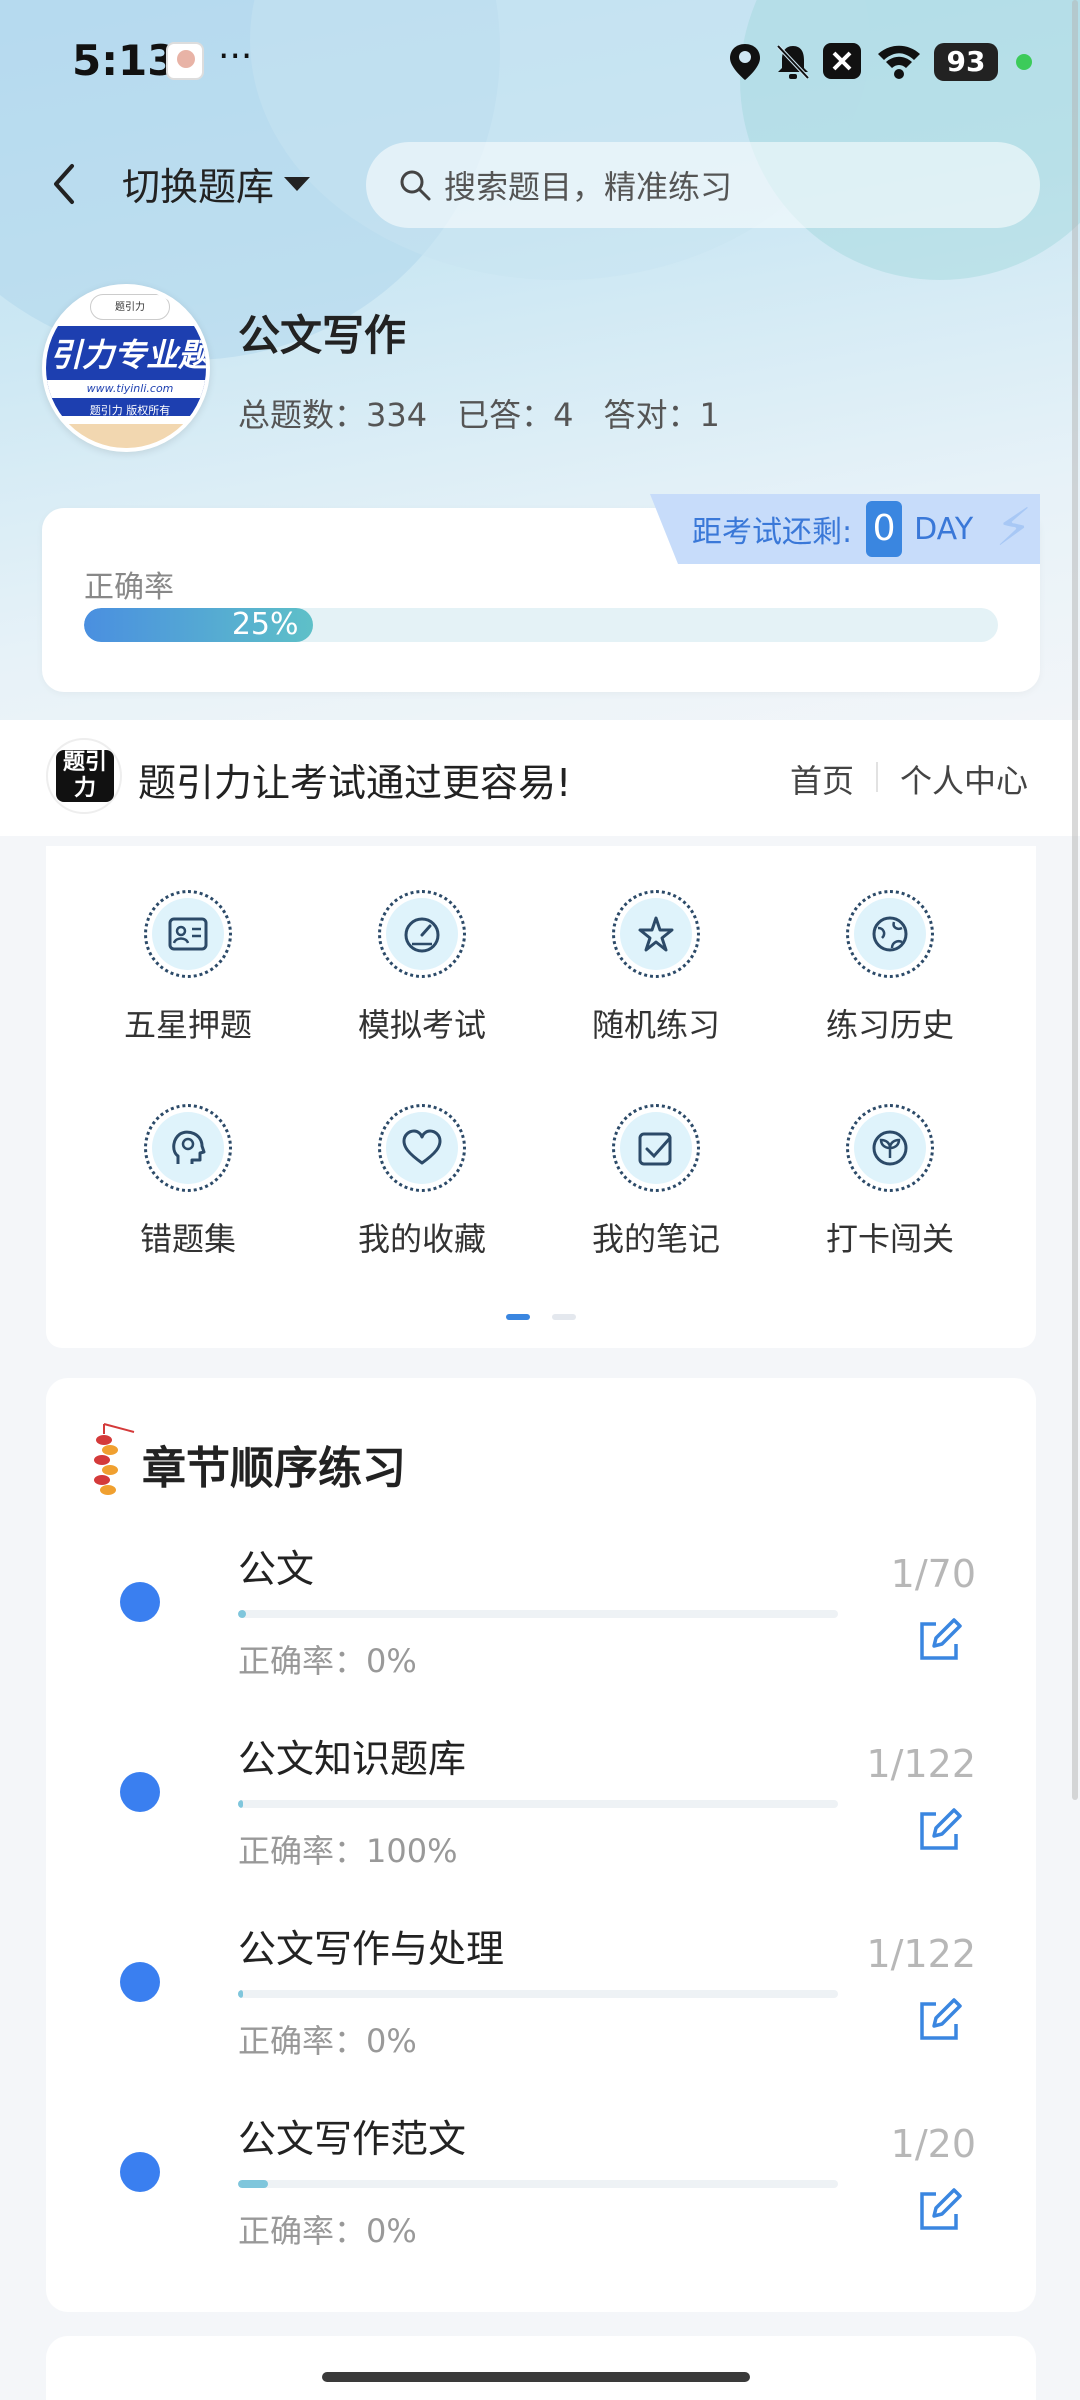 Image resolution: width=1080 pixels, height=2400 pixels. I want to click on feature-label: 模拟考试, so click(421, 1025).